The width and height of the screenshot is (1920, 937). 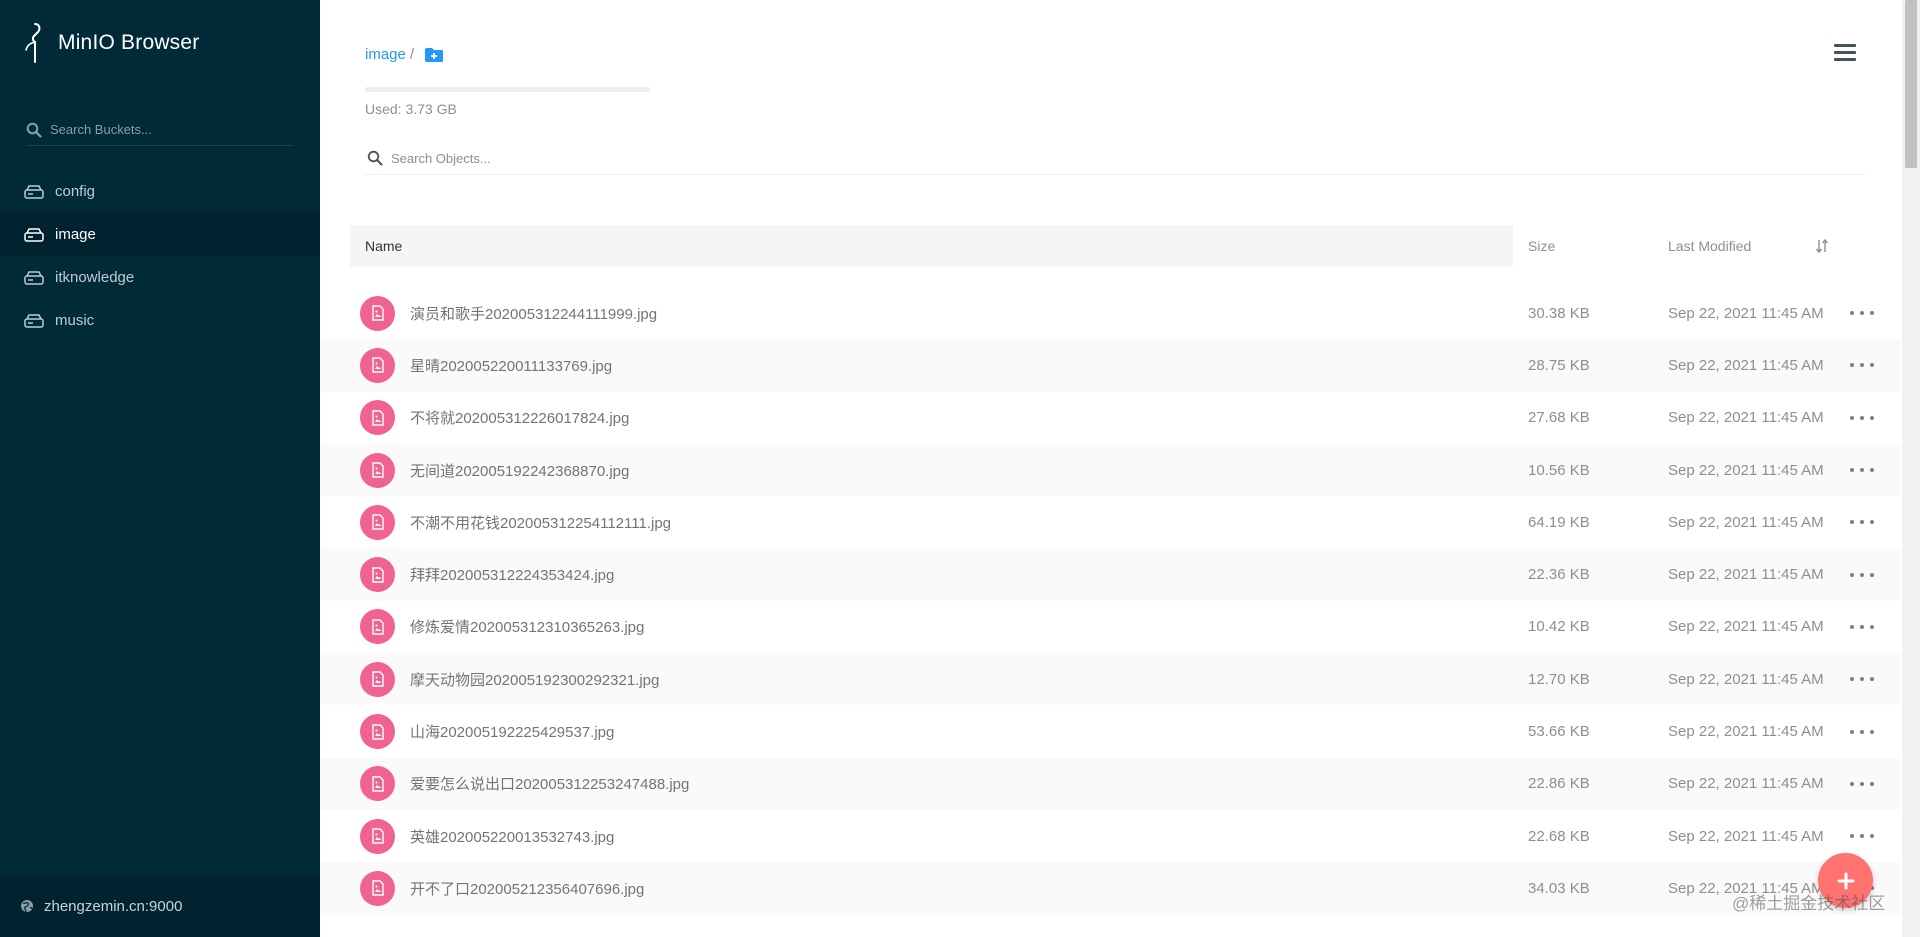 I want to click on file-name: 拜拜202005312224353424.jpg, so click(x=512, y=574).